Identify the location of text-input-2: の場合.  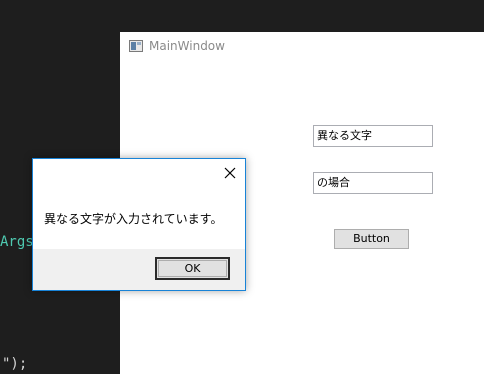
(373, 183).